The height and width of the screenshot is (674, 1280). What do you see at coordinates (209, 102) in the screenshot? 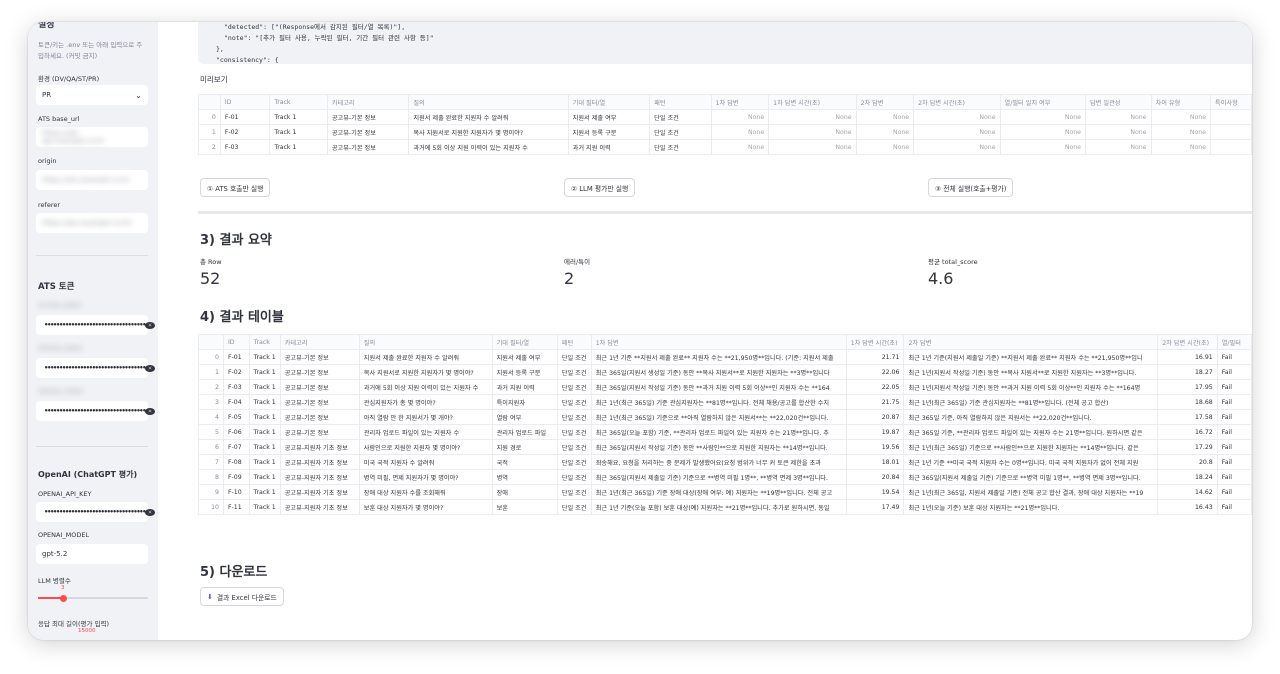
I see `column-header` at bounding box center [209, 102].